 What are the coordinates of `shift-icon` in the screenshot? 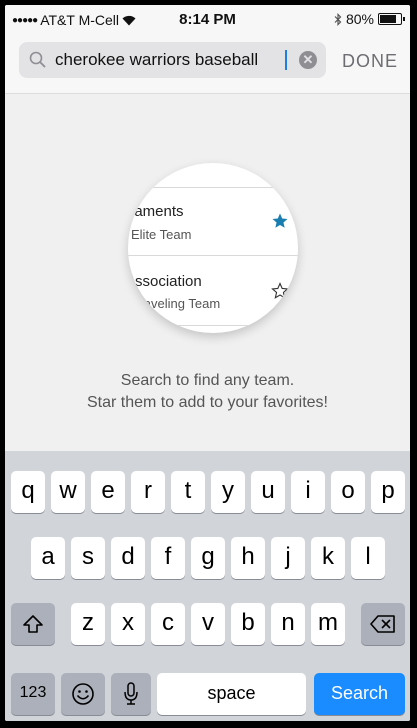 It's located at (33, 624).